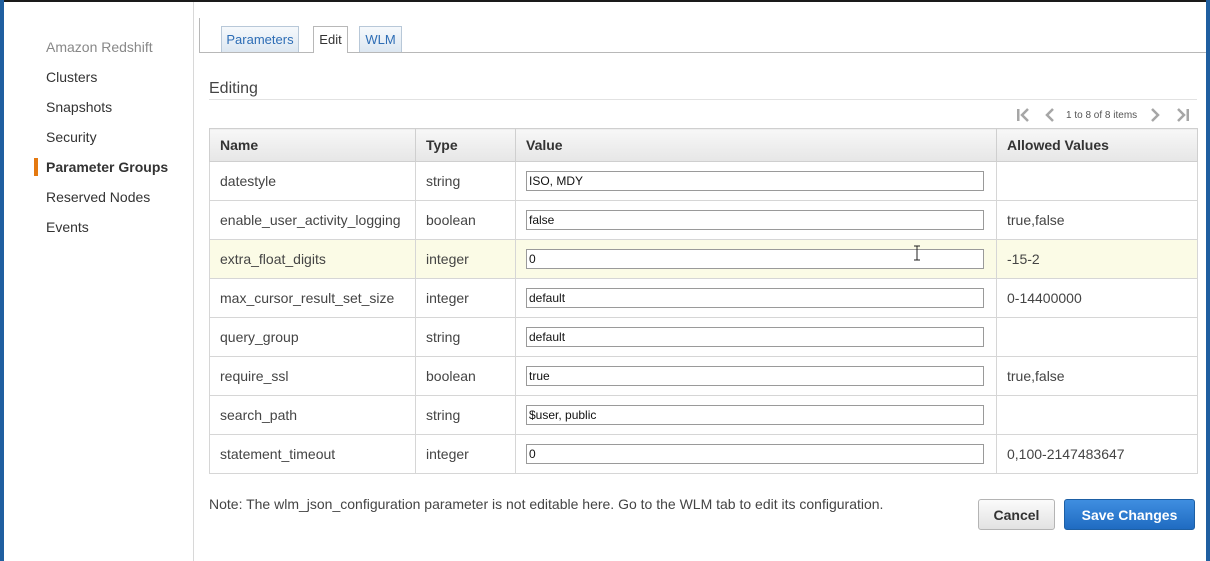 The width and height of the screenshot is (1210, 561). Describe the element at coordinates (233, 88) in the screenshot. I see `section-title: Editing` at that location.